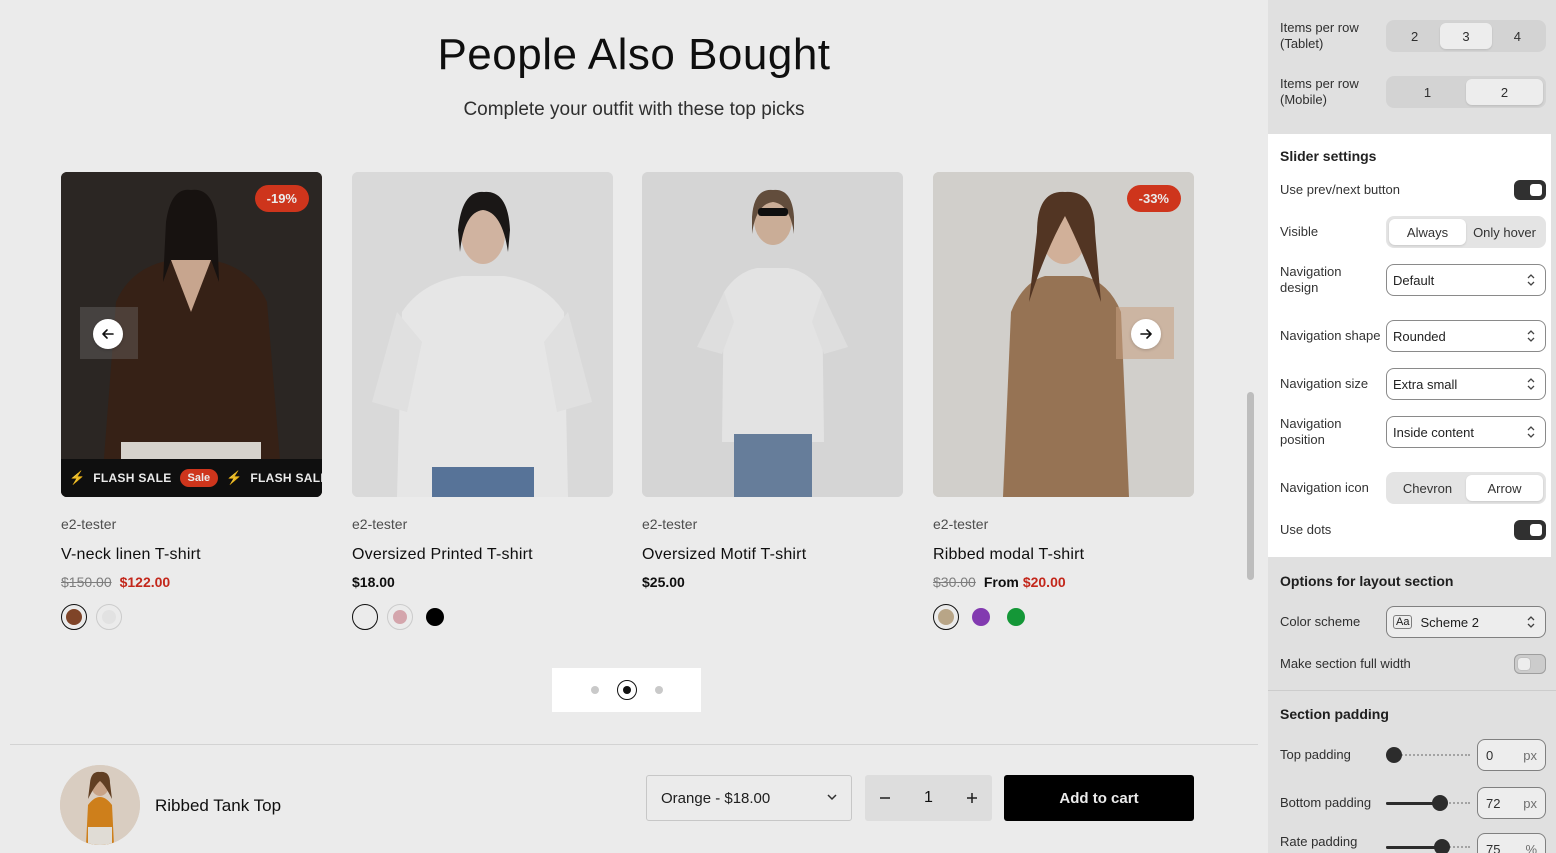 The image size is (1556, 853). I want to click on increase-quantity-button, so click(972, 798).